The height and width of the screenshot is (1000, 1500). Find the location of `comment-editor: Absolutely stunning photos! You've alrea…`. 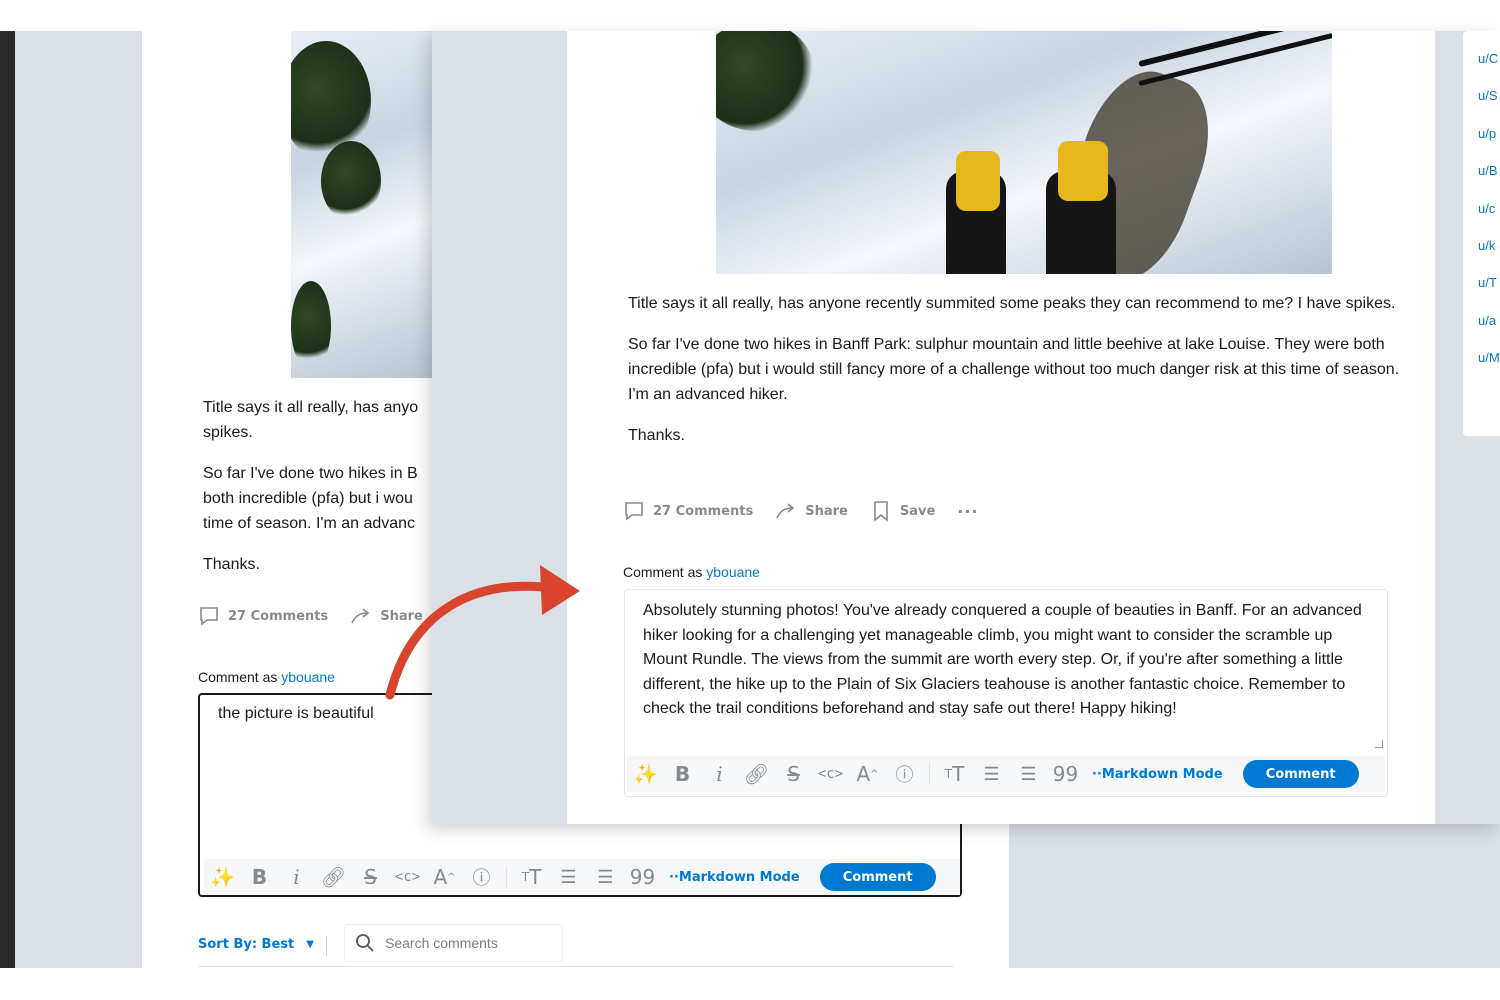

comment-editor: Absolutely stunning photos! You've alrea… is located at coordinates (1006, 693).